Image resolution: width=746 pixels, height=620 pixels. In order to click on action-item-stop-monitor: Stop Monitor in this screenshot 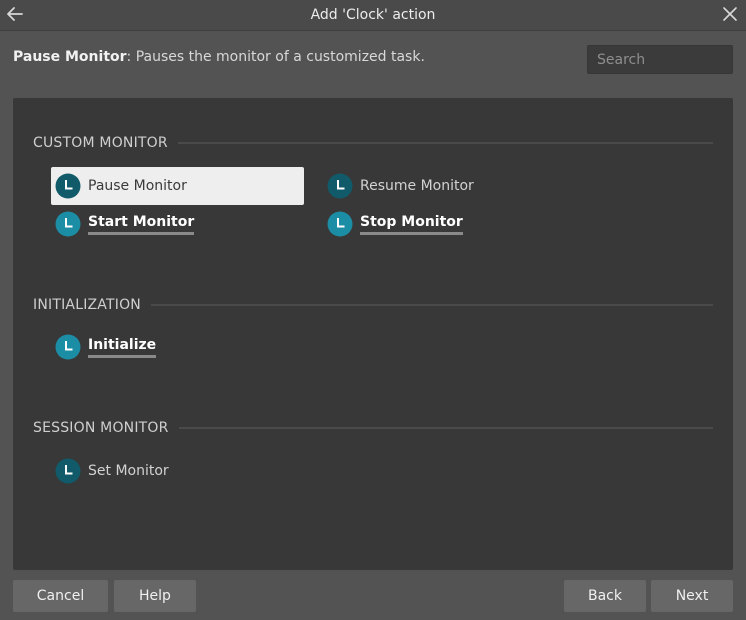, I will do `click(449, 224)`.